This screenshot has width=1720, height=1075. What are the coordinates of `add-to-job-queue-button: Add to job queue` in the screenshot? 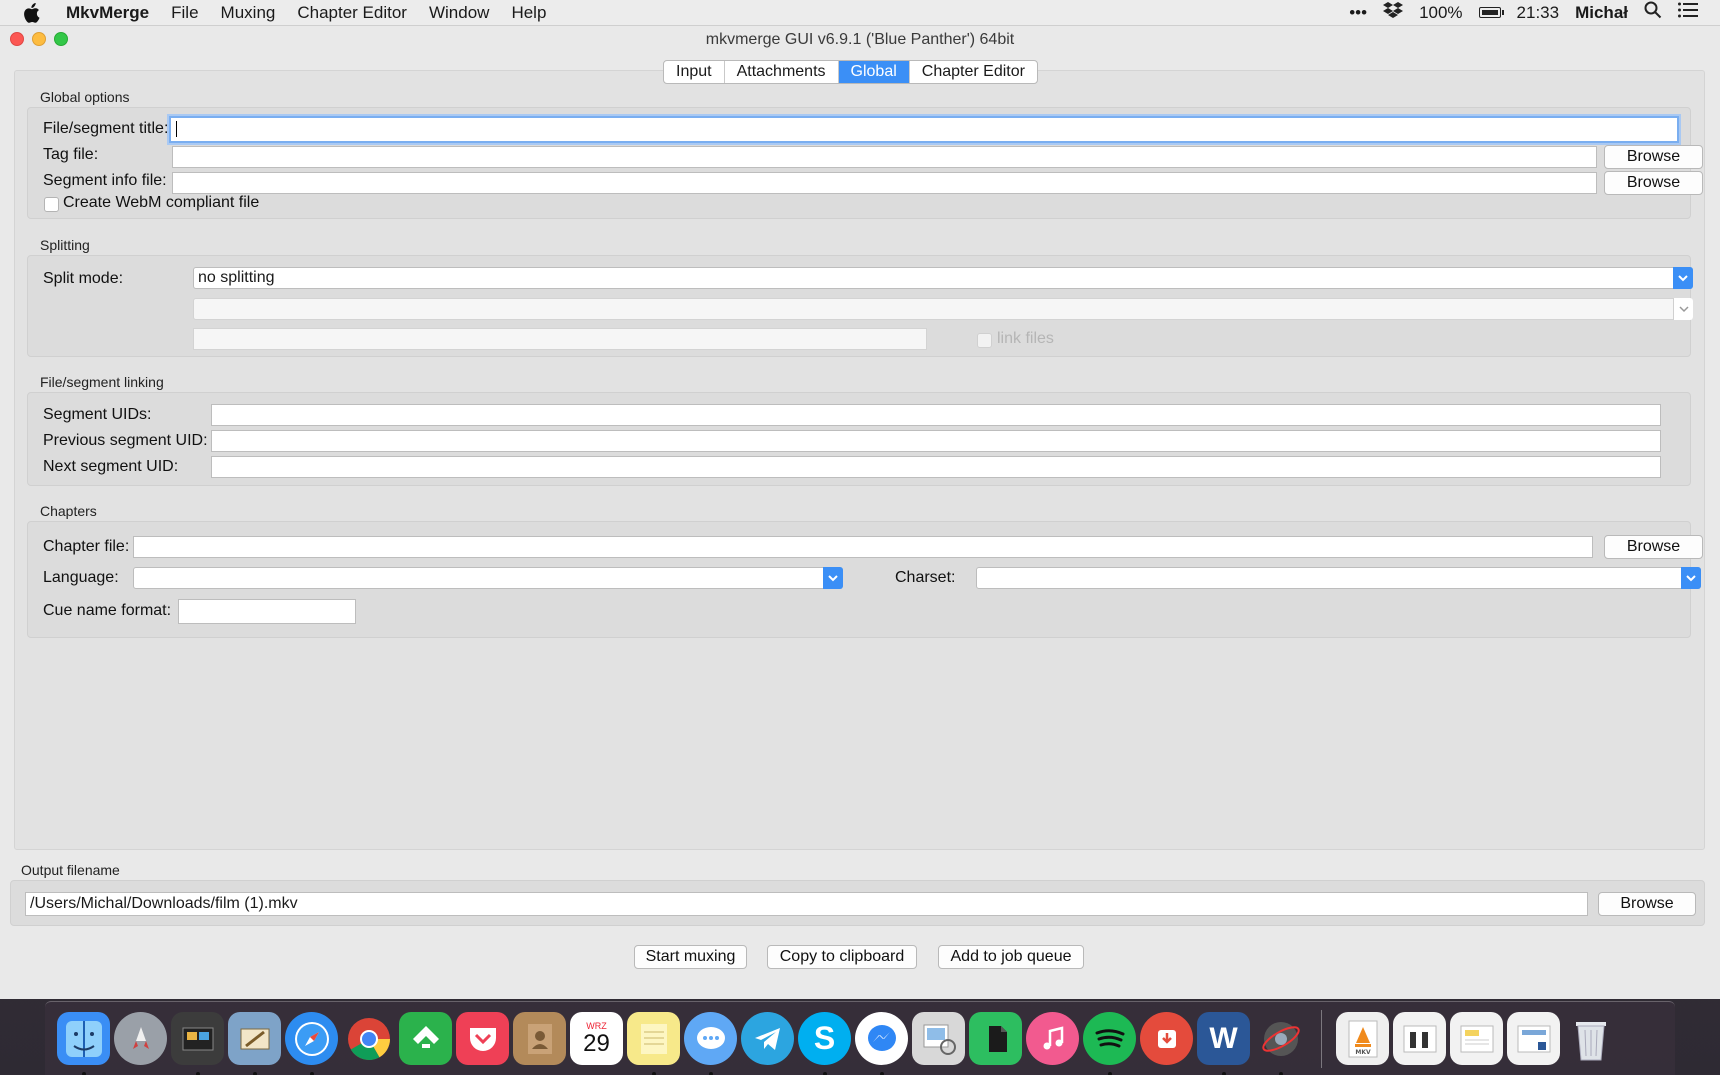 It's located at (1011, 957).